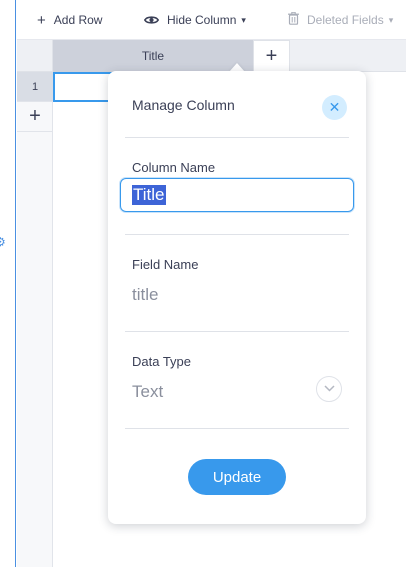  What do you see at coordinates (145, 294) in the screenshot?
I see `field-name-value: title` at bounding box center [145, 294].